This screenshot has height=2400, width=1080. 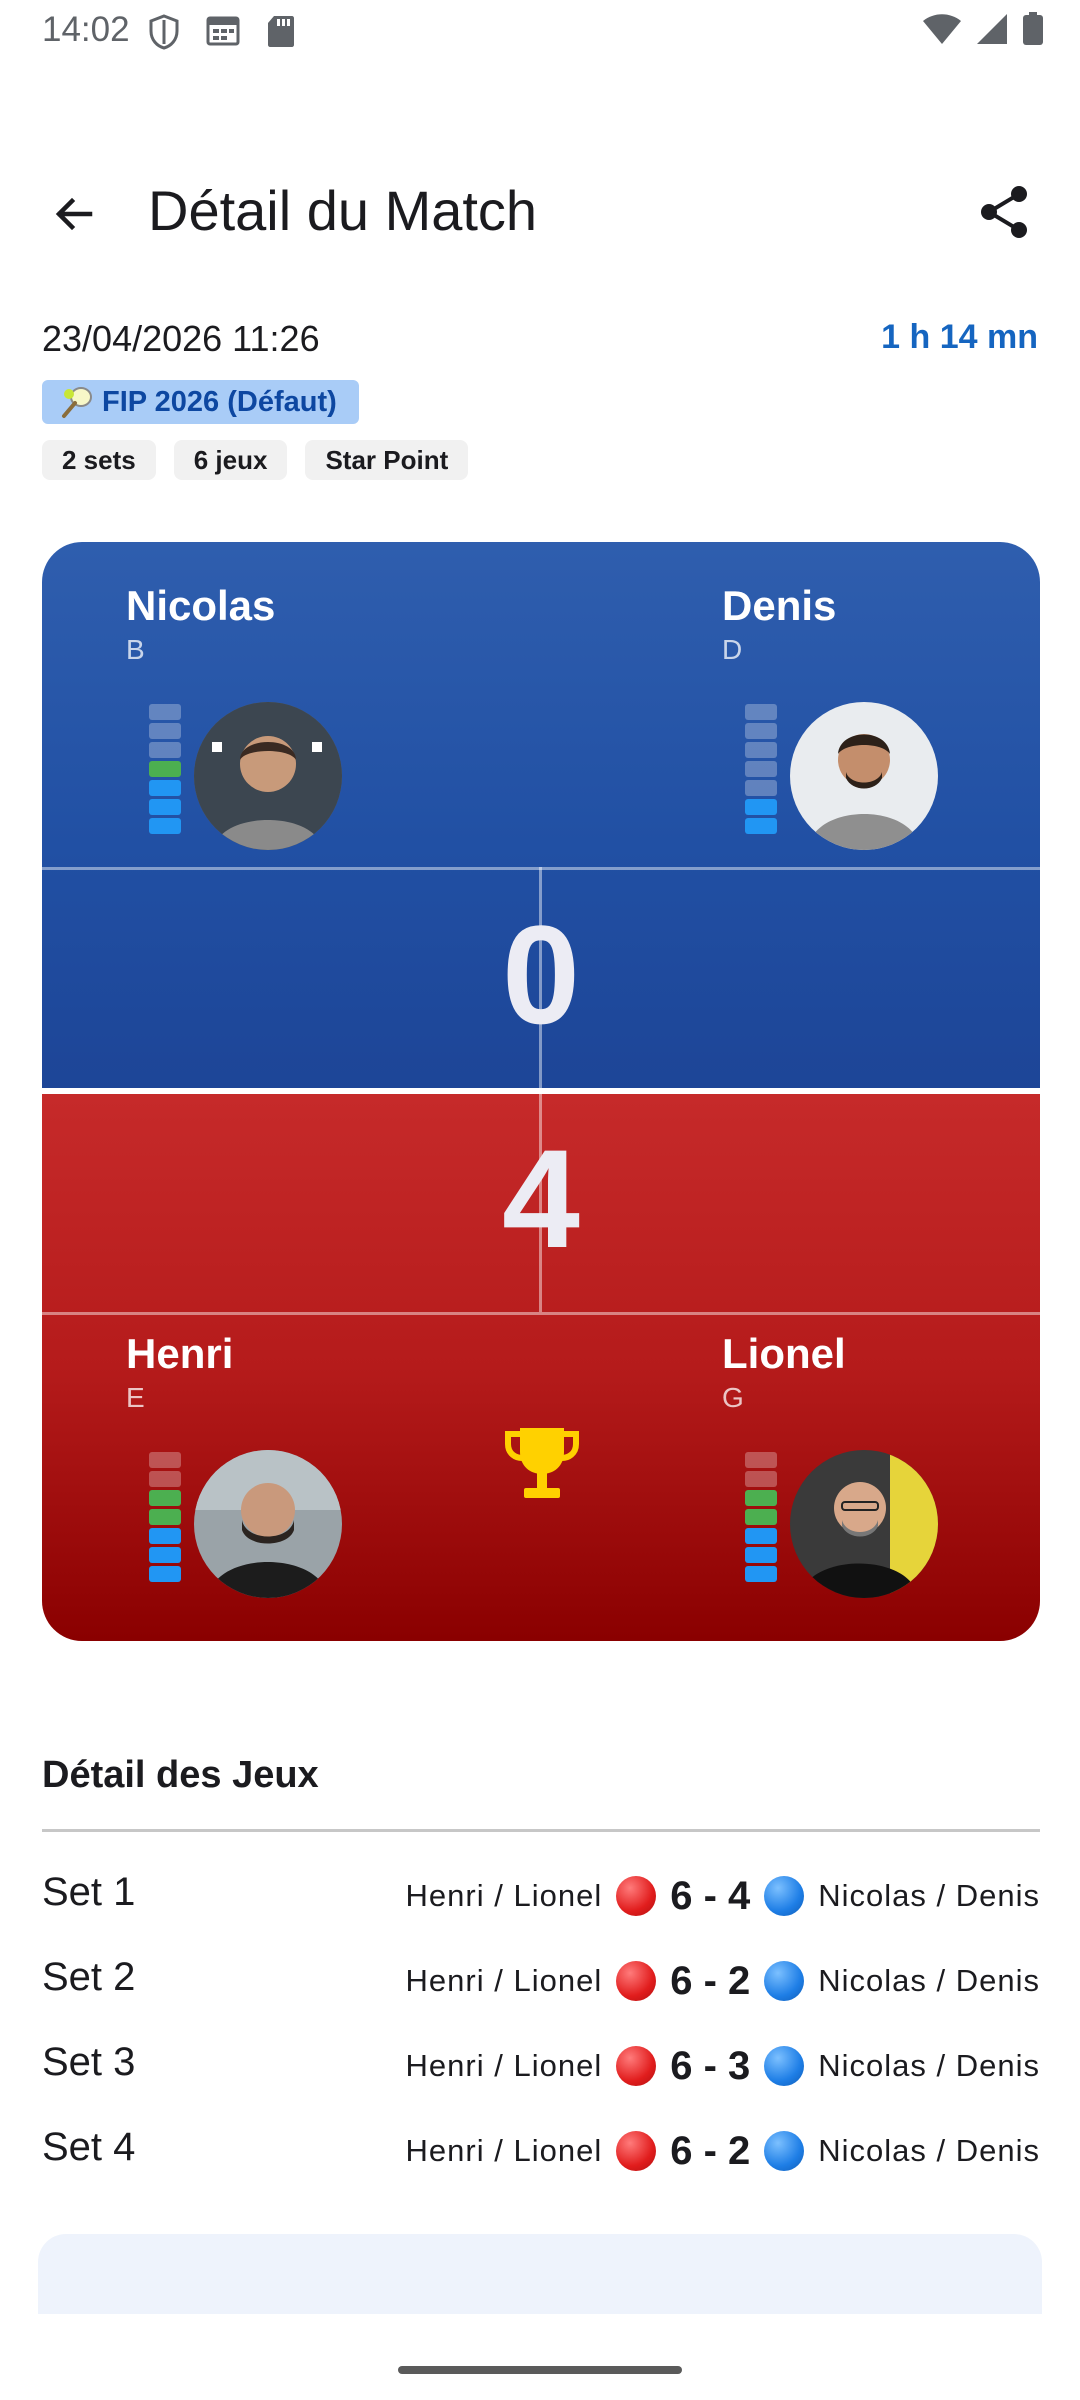 What do you see at coordinates (541, 1313) in the screenshot?
I see `court-line` at bounding box center [541, 1313].